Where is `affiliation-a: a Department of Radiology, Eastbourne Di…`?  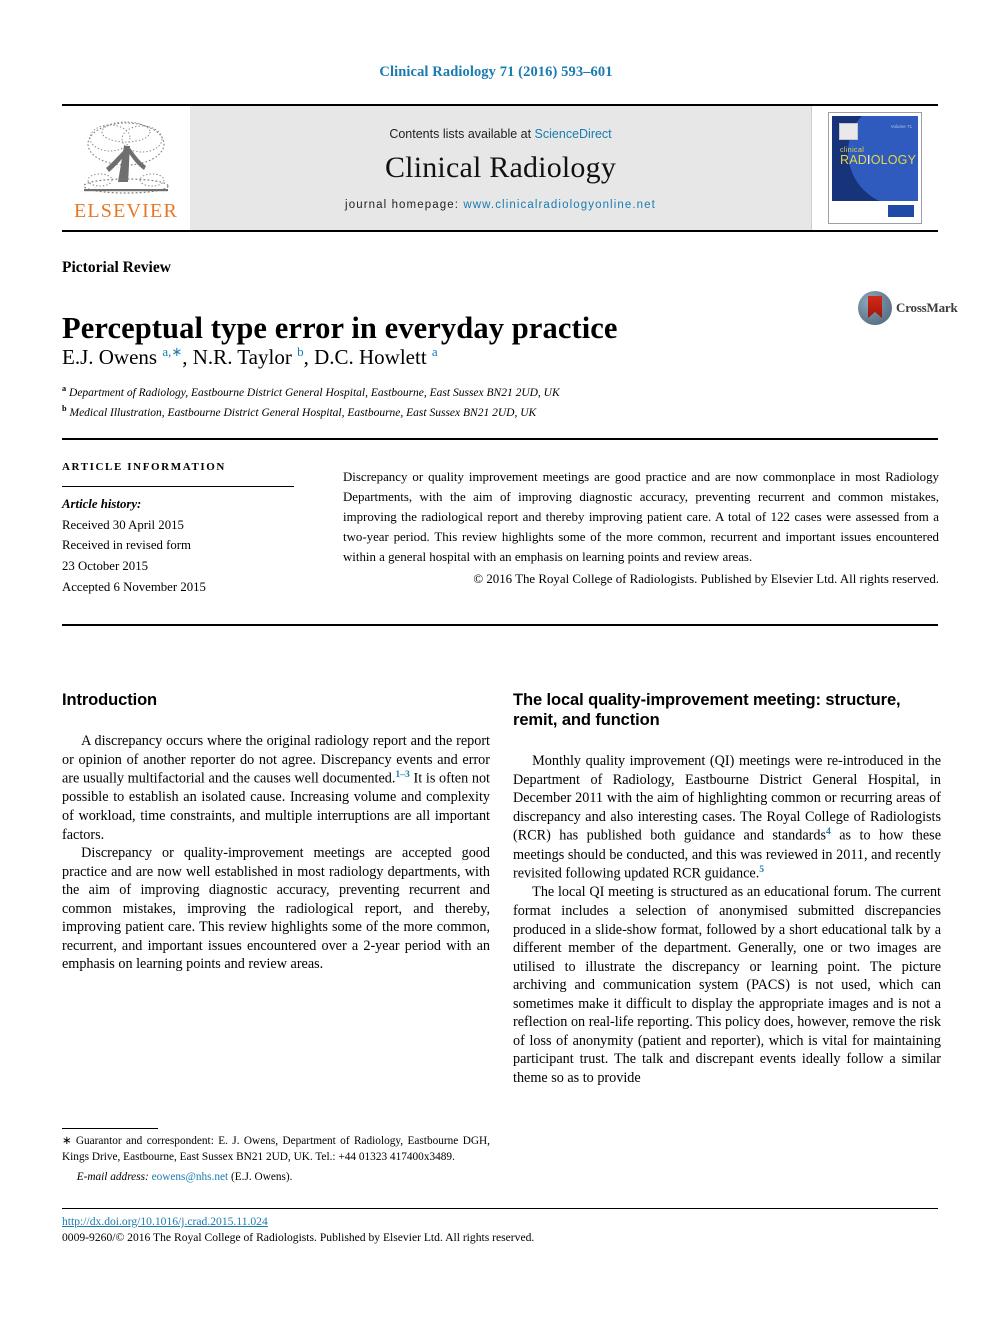
affiliation-a: a Department of Radiology, Eastbourne Di… is located at coordinates (311, 391).